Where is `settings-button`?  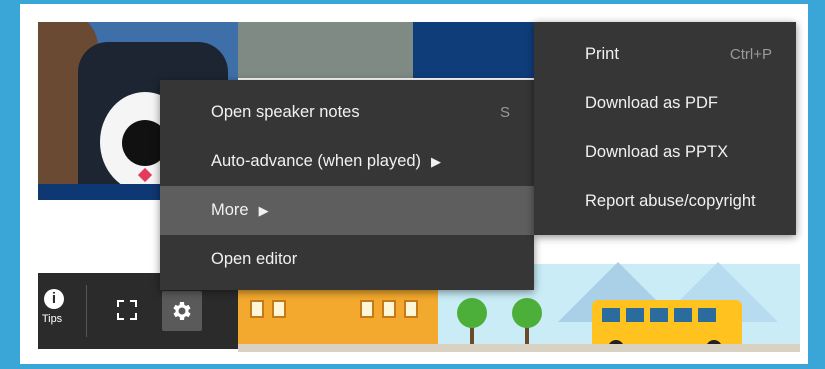
settings-button is located at coordinates (182, 311).